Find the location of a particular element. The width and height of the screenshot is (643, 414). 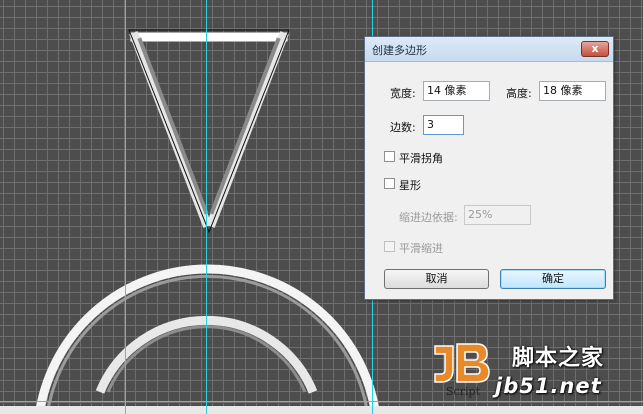

smooth-corners-label: 平滑拐角 is located at coordinates (421, 158).